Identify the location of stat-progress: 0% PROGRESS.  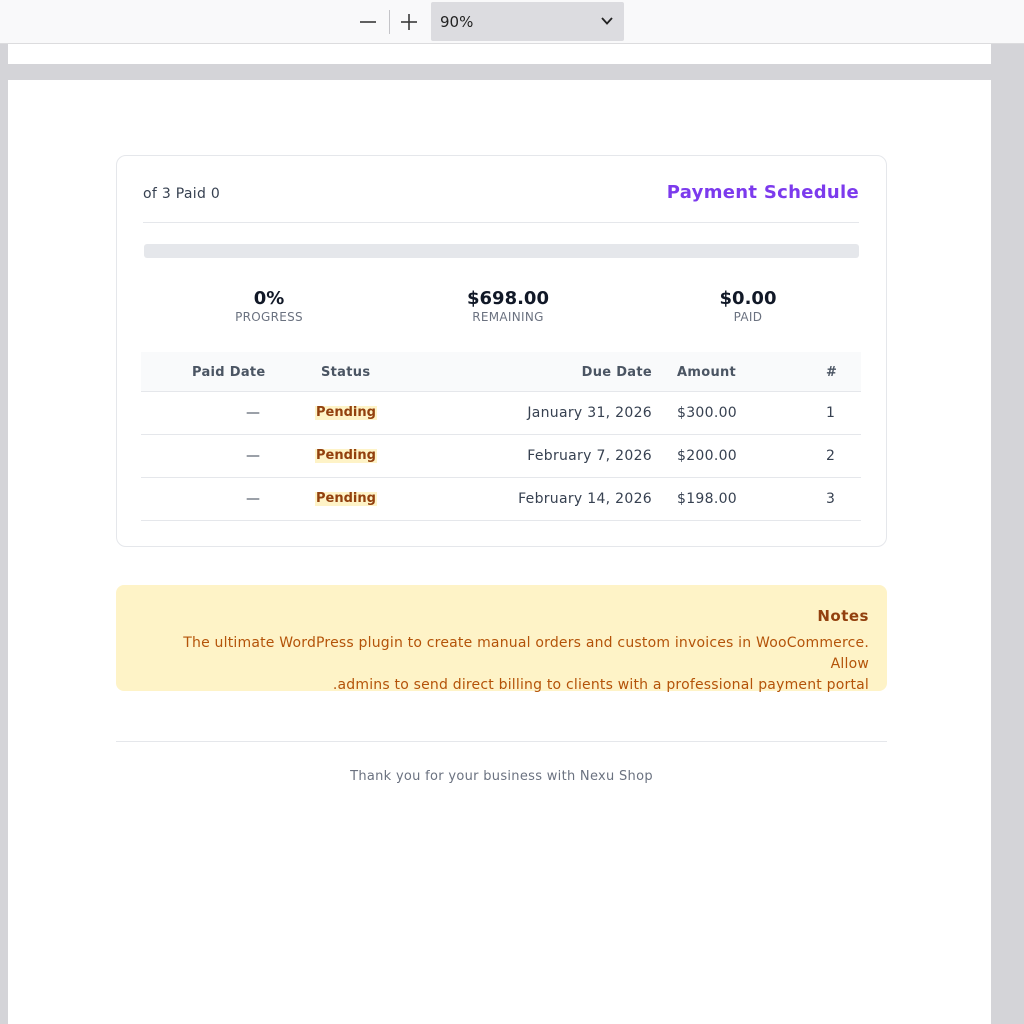
(269, 306).